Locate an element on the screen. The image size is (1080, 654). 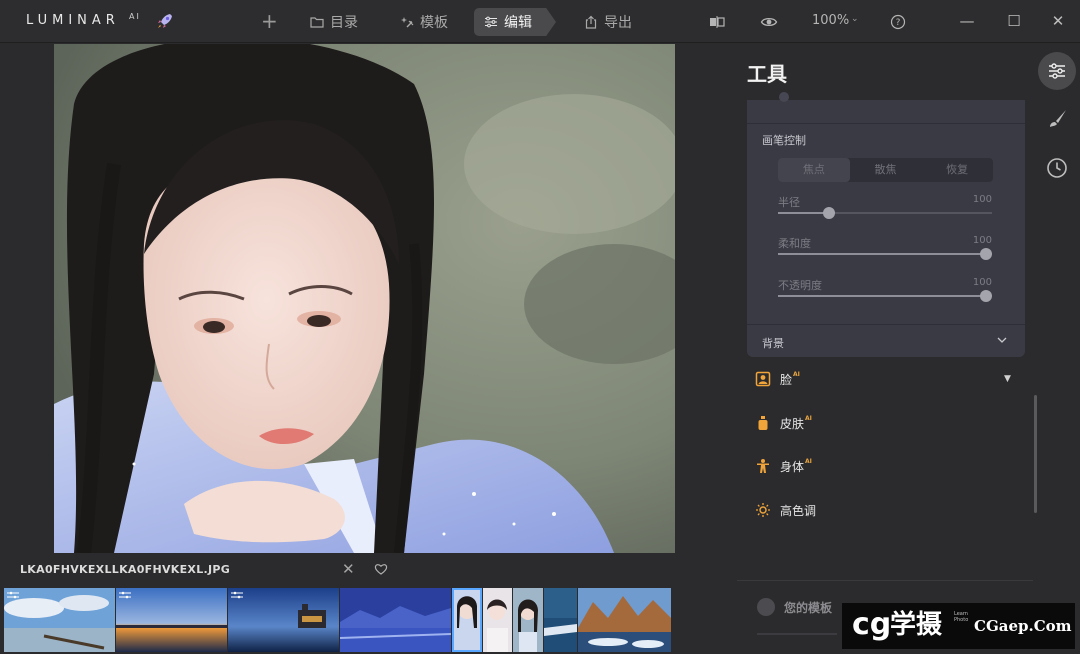
chevron-down-icon: ⌄ is located at coordinates (855, 19).